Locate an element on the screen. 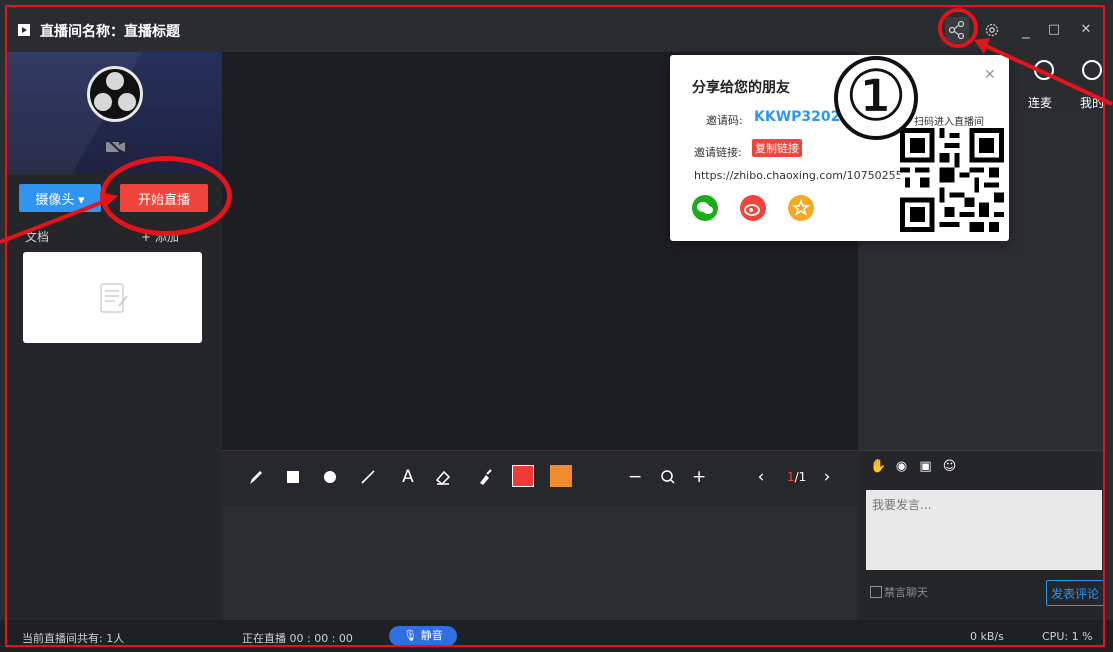 Image resolution: width=1113 pixels, height=652 pixels. qr-code is located at coordinates (952, 180).